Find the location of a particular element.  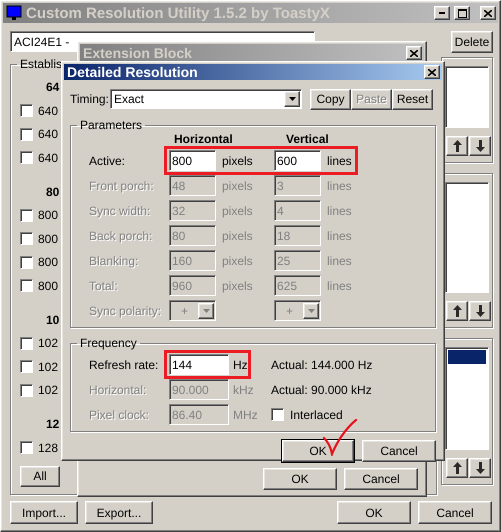

dialog-title: Extension Block is located at coordinates (138, 53).